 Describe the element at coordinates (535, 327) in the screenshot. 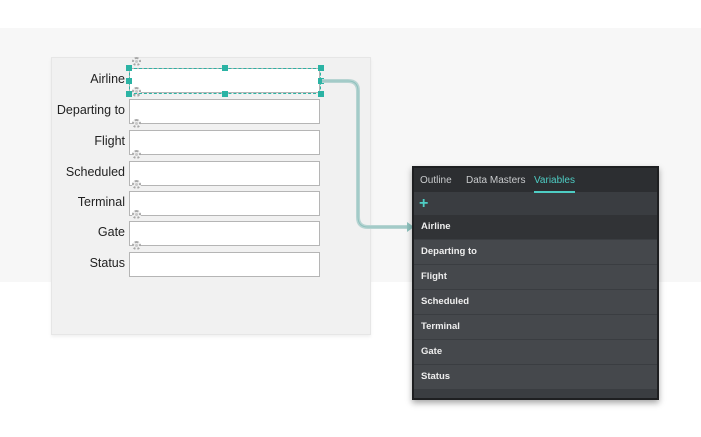

I see `list-item: Terminal` at that location.